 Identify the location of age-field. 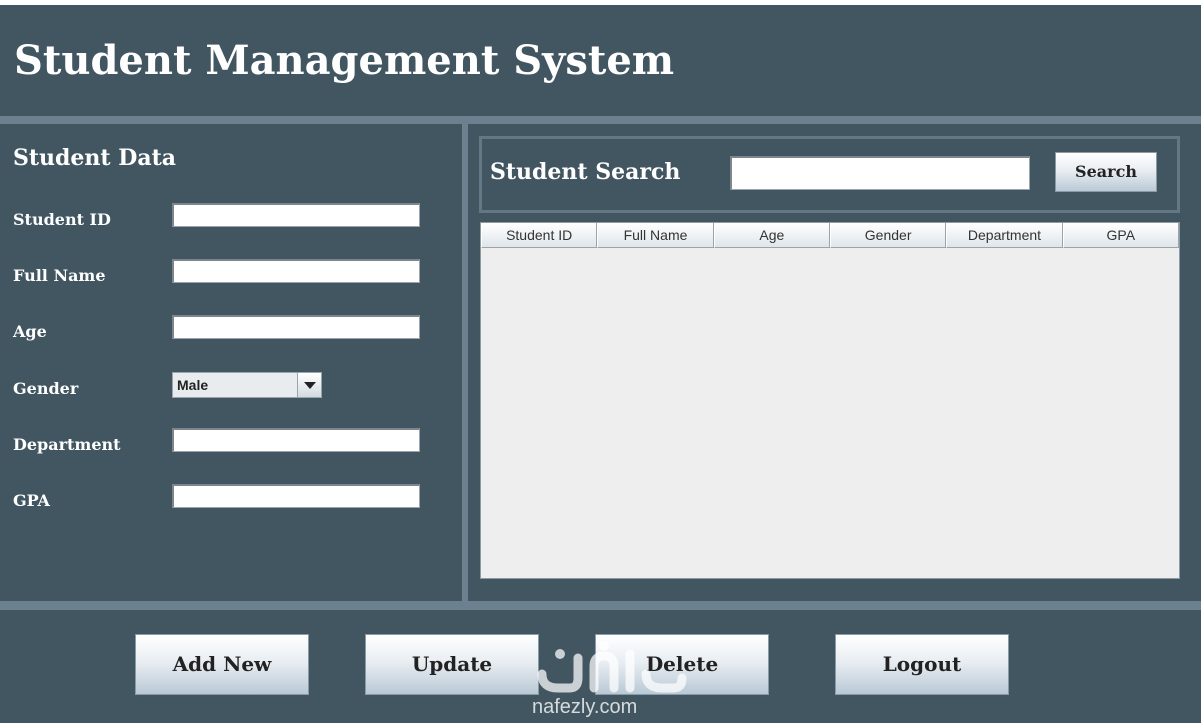
(296, 327).